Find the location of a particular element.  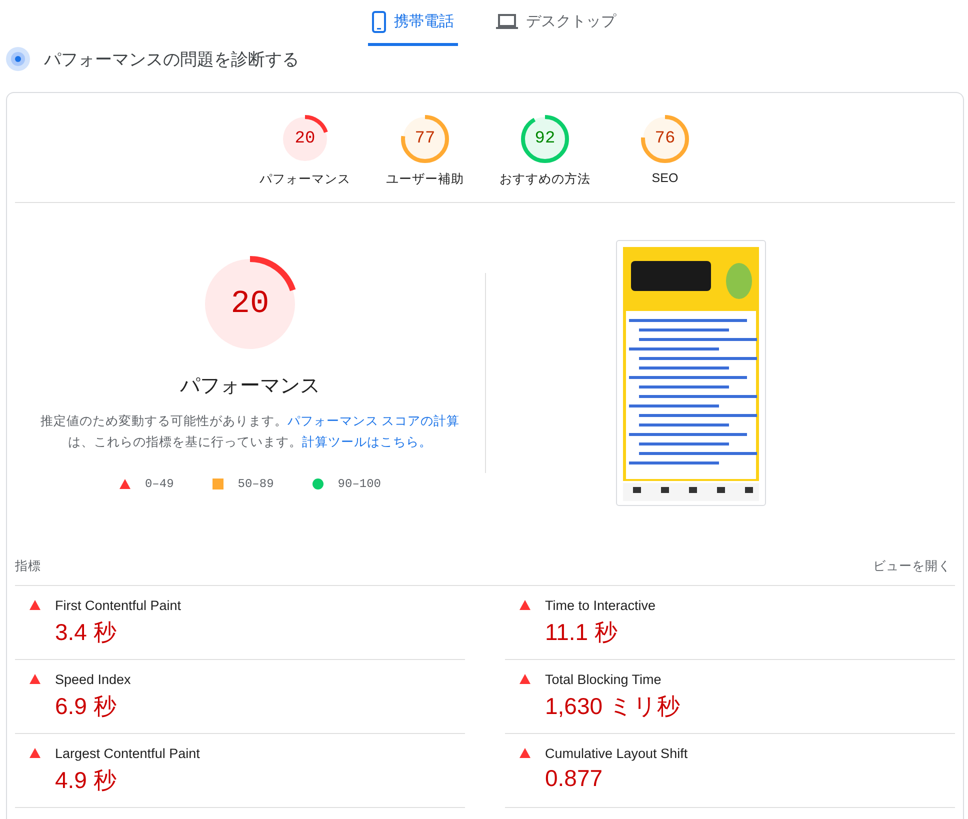

legend-label: 50–89 is located at coordinates (256, 483).